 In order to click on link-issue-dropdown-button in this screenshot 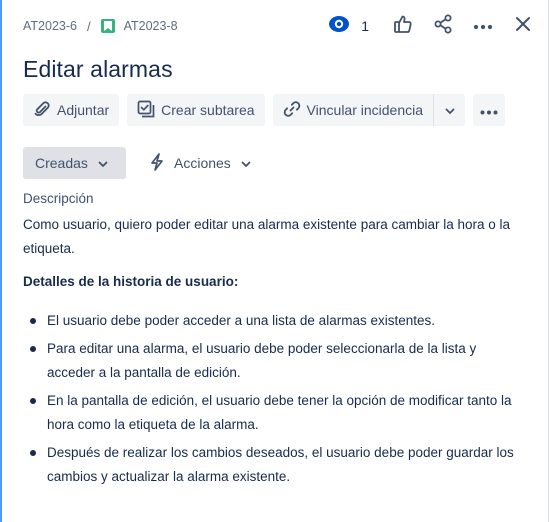, I will do `click(449, 110)`.